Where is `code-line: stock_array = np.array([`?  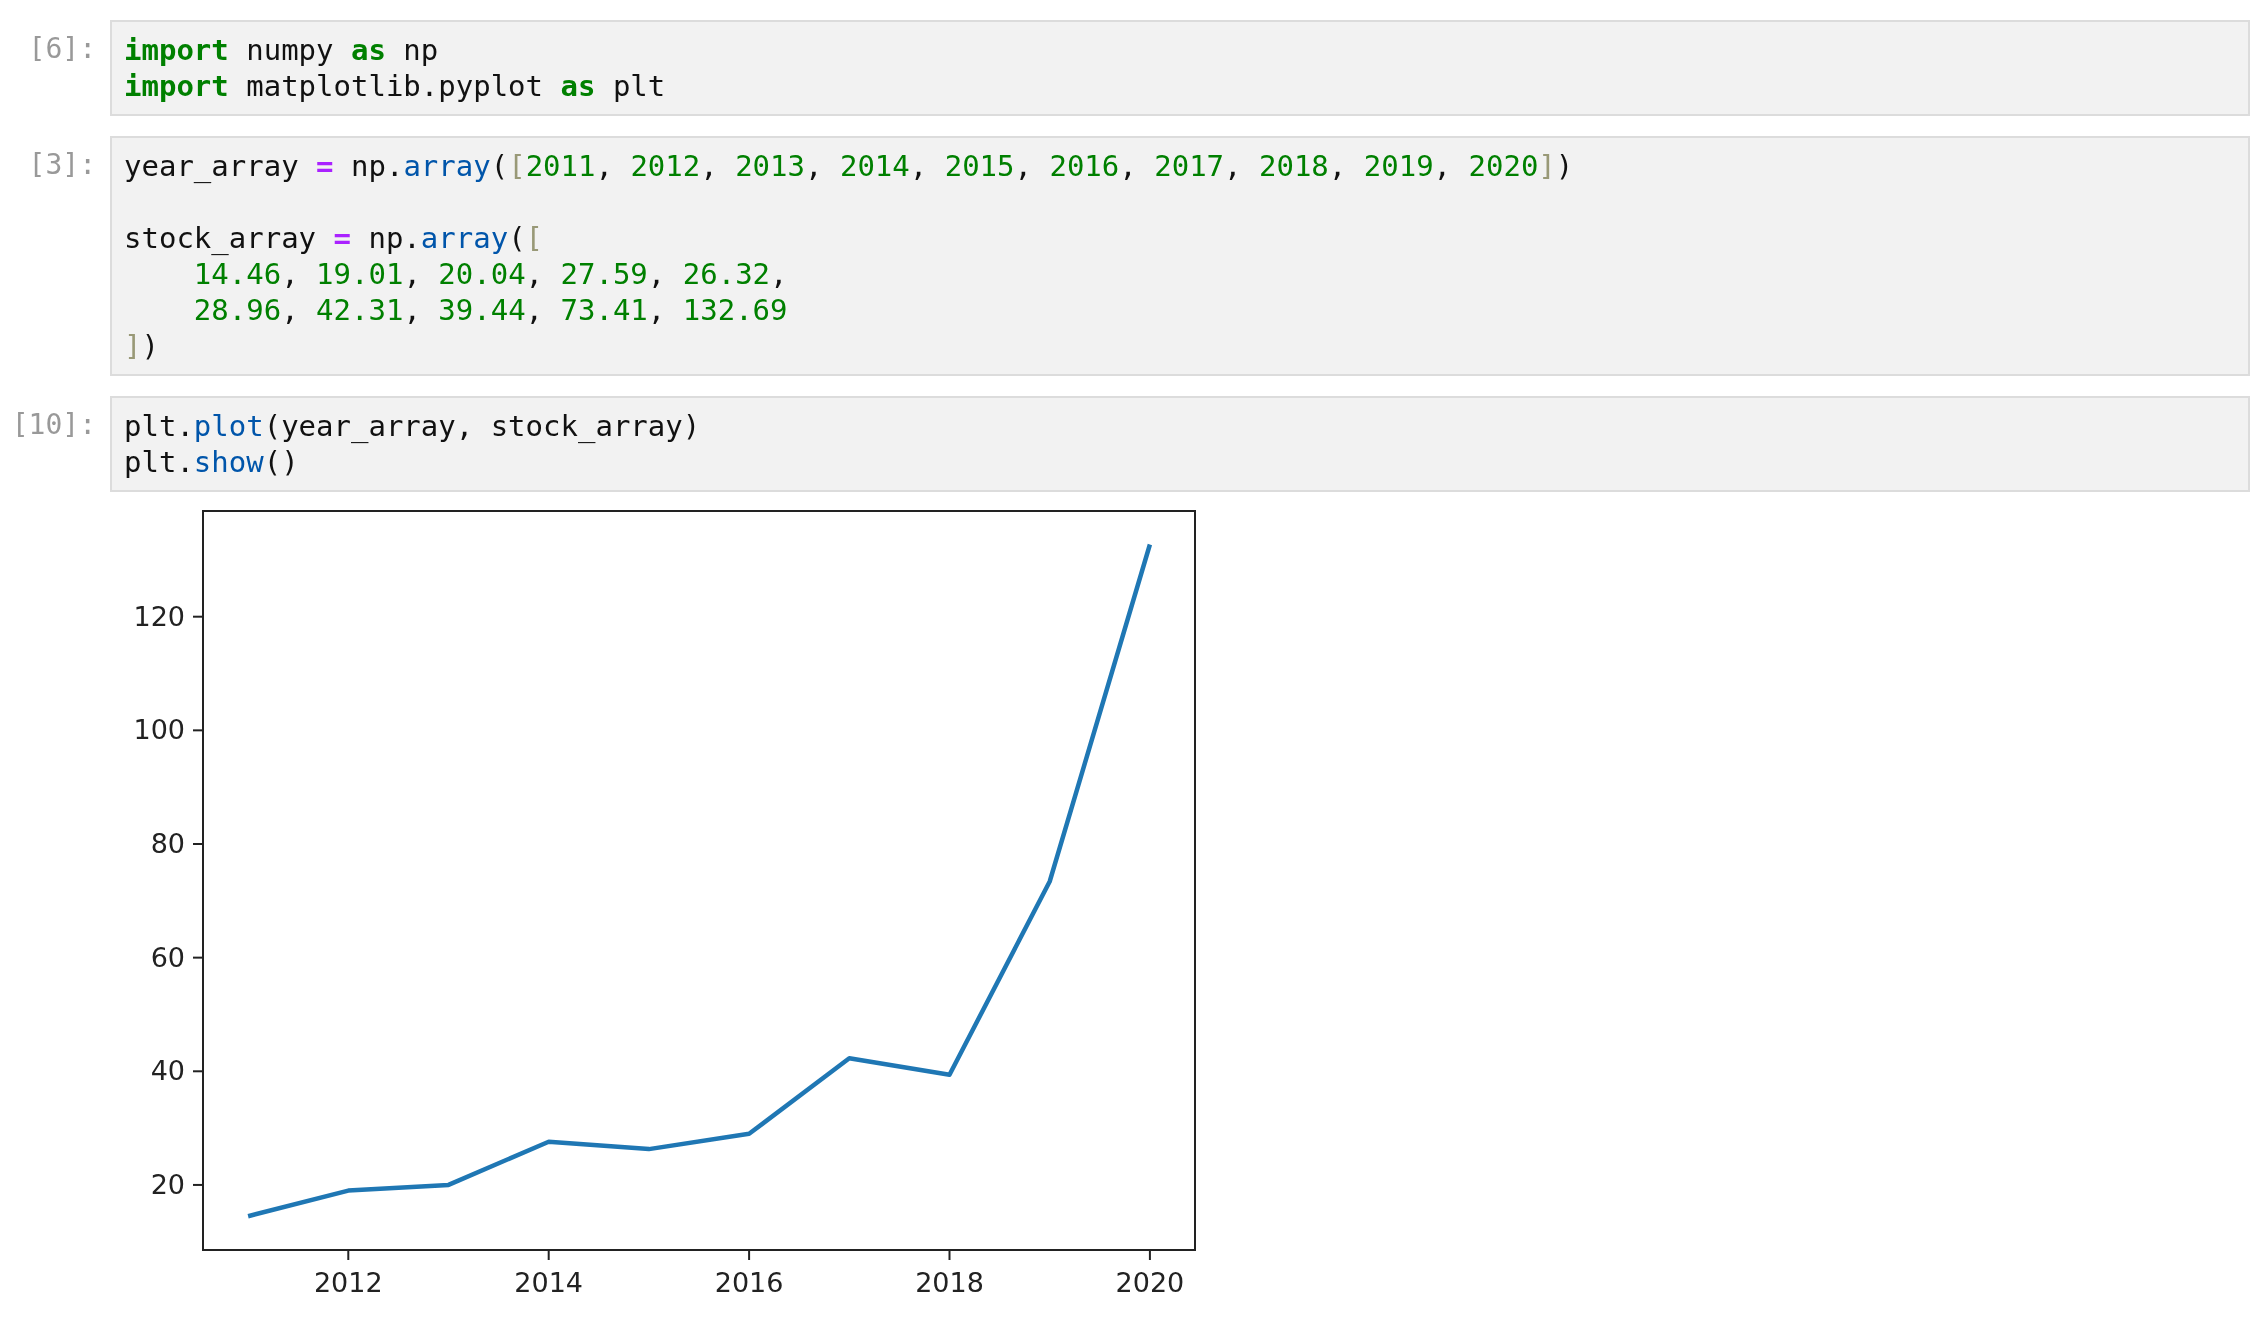
code-line: stock_array = np.array([ is located at coordinates (334, 238).